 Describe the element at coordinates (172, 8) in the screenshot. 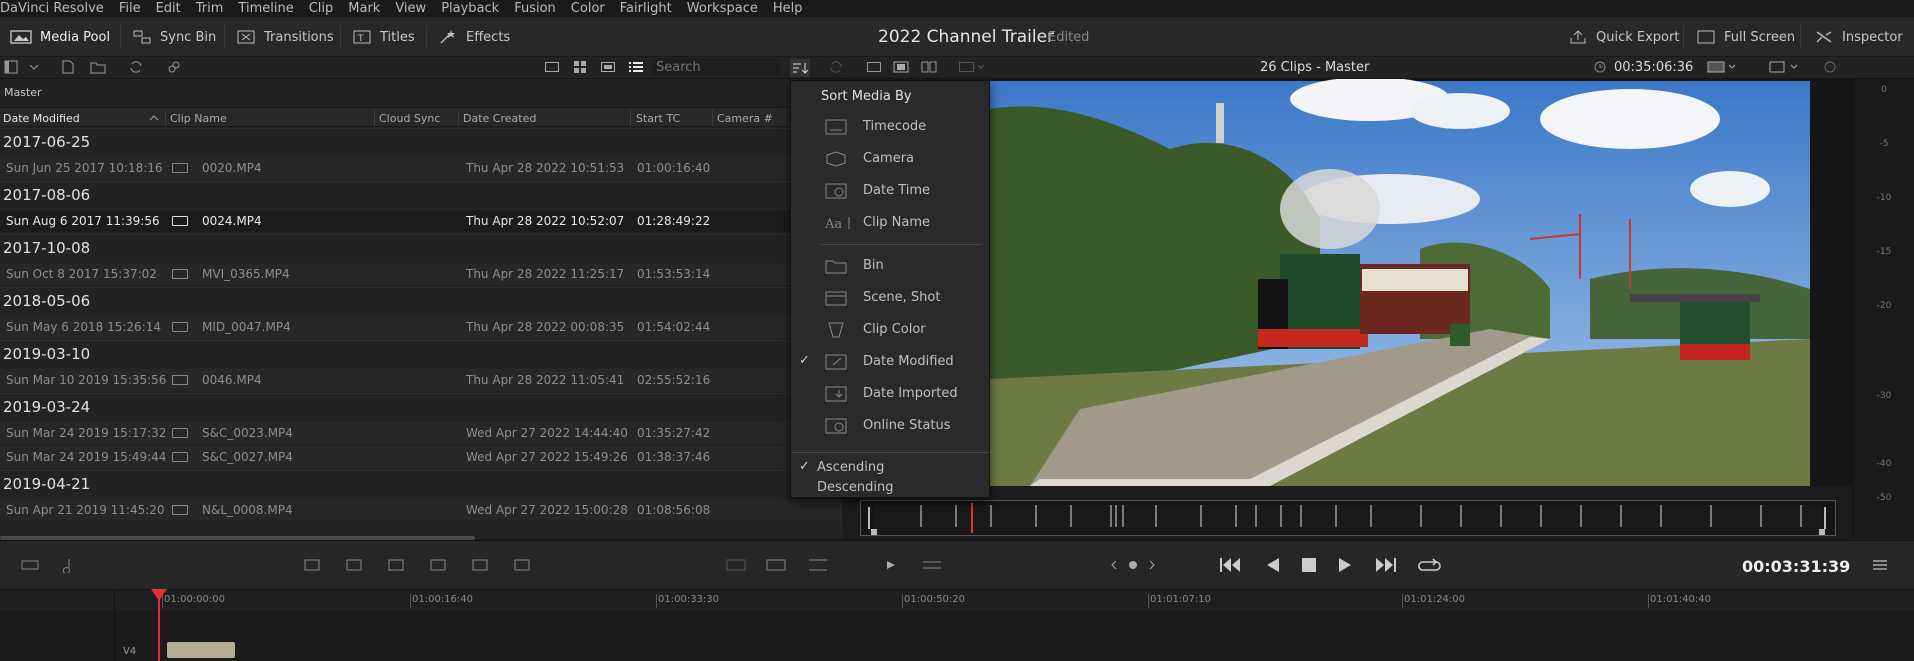

I see `menu-edit: Edit` at that location.